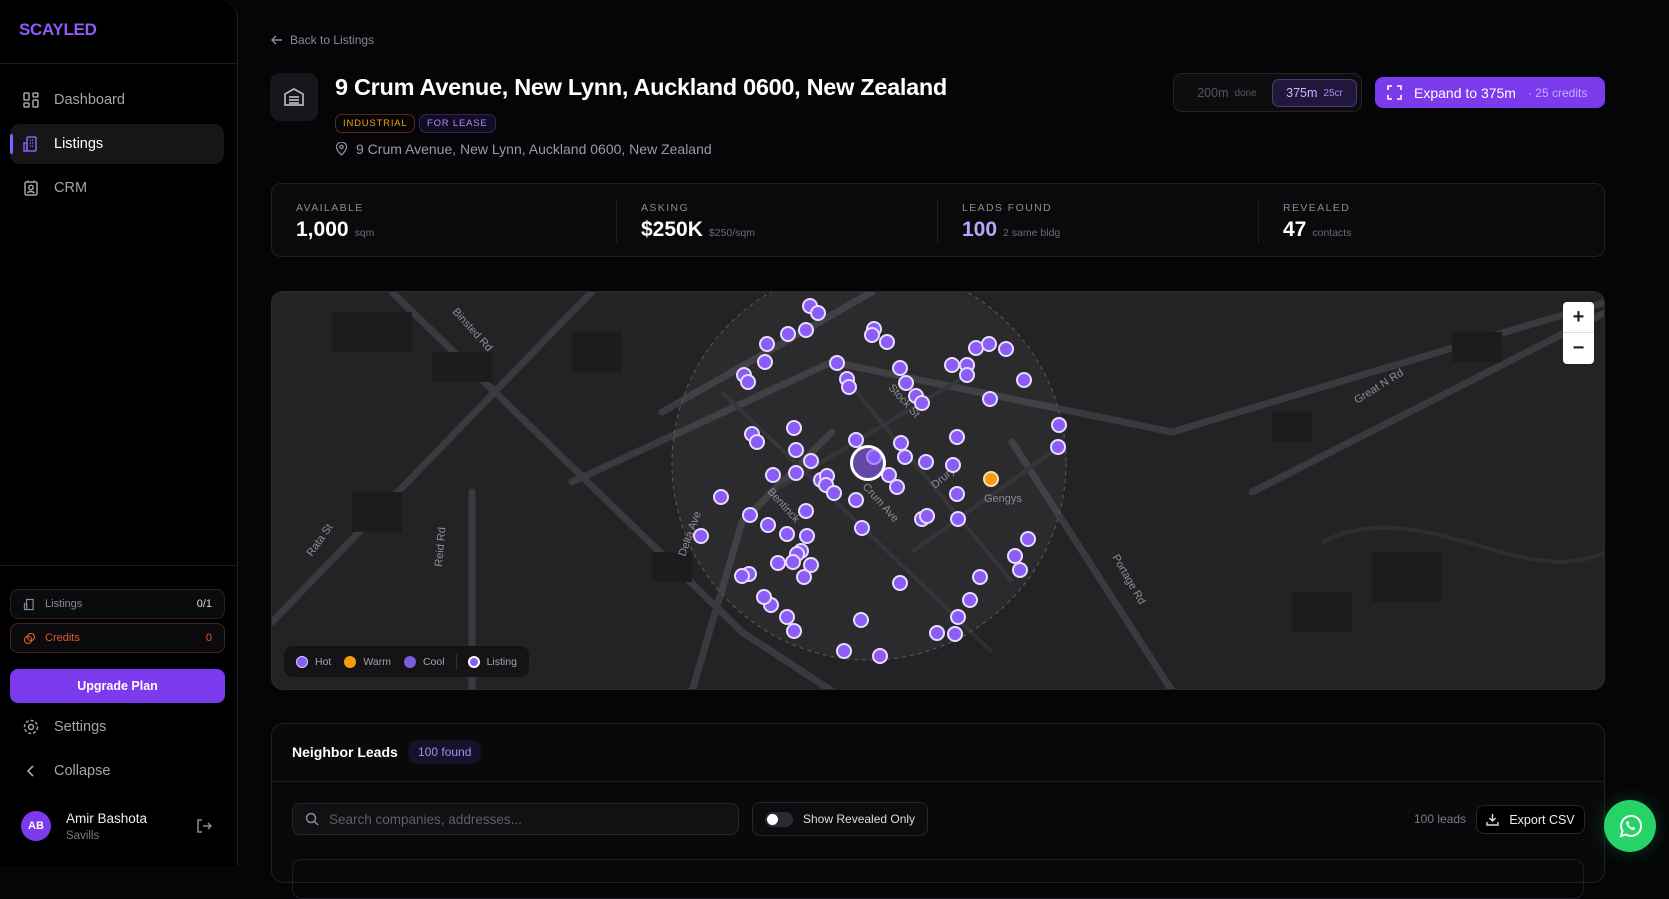 The width and height of the screenshot is (1669, 899). What do you see at coordinates (320, 540) in the screenshot?
I see `street-label: Rata St` at bounding box center [320, 540].